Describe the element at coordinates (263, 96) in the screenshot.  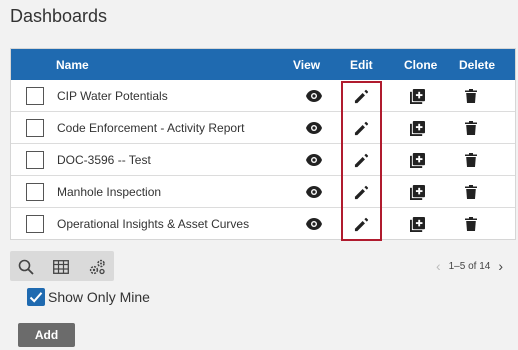
I see `table-row: CIP Water Potentials` at that location.